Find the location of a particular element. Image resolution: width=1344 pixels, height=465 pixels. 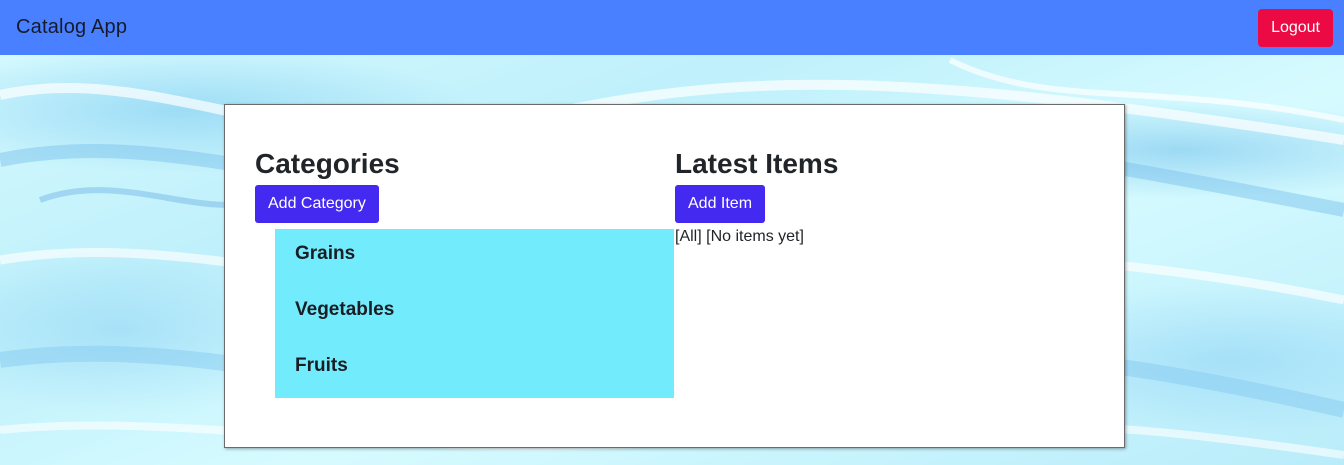

navbar: Catalog App Logout is located at coordinates (672, 27).